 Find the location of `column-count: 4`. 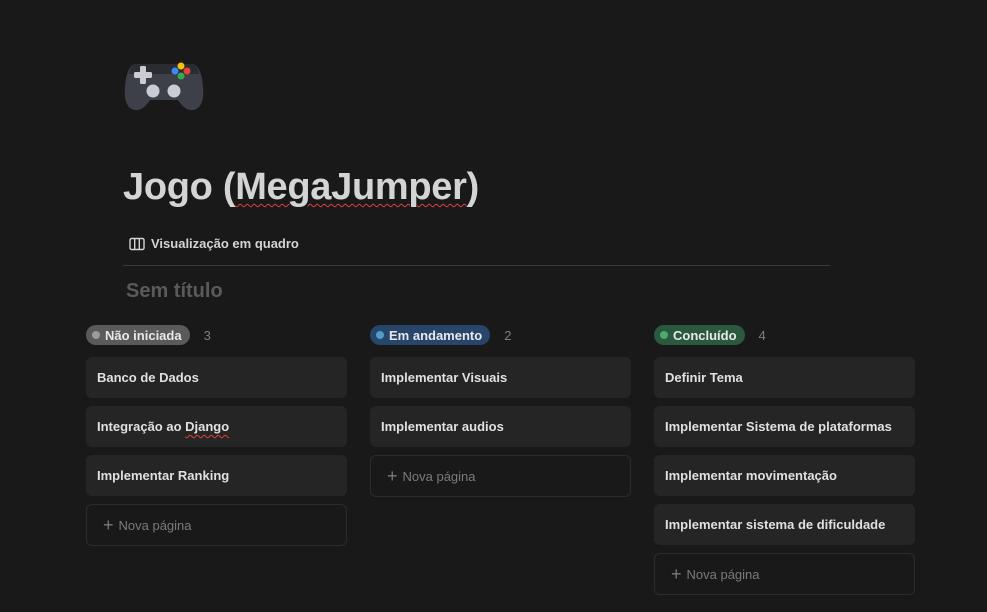

column-count: 4 is located at coordinates (762, 335).